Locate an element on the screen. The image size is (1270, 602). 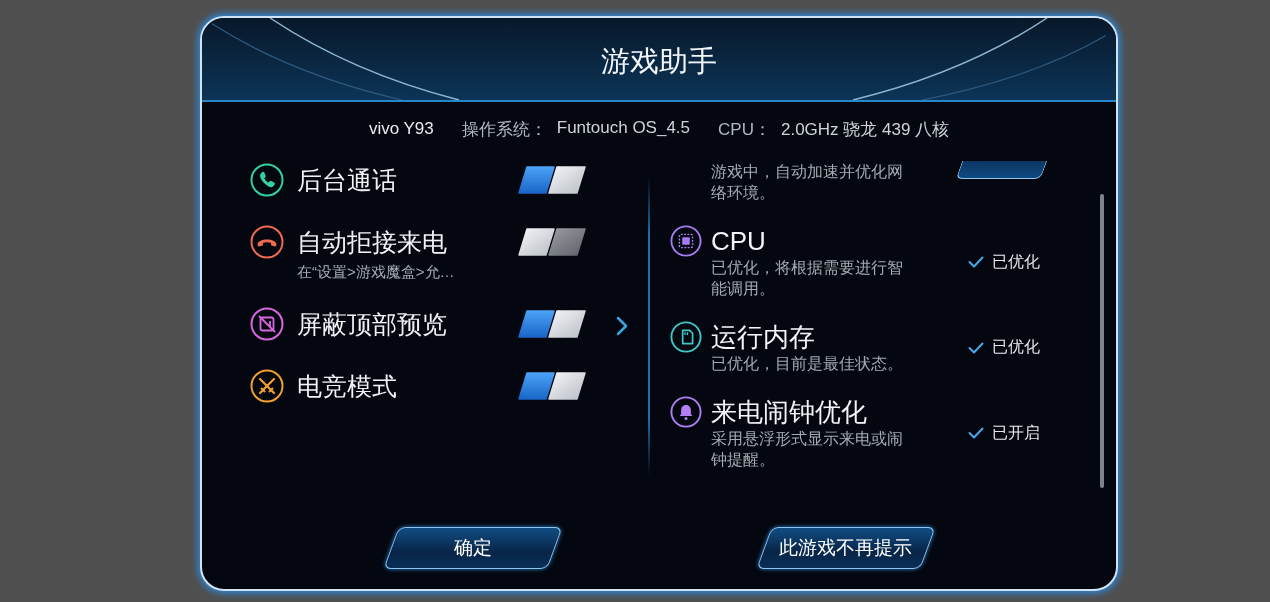
optimization-title: CPU is located at coordinates (738, 241).